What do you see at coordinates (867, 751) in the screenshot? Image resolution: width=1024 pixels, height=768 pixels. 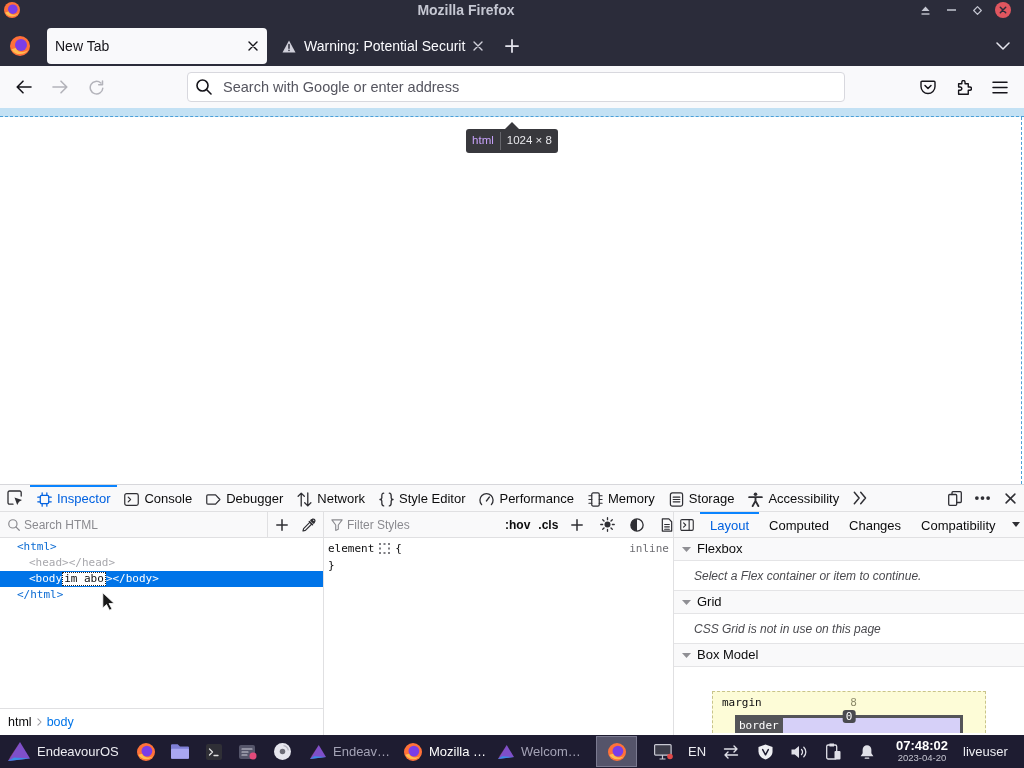 I see `bell-icon` at bounding box center [867, 751].